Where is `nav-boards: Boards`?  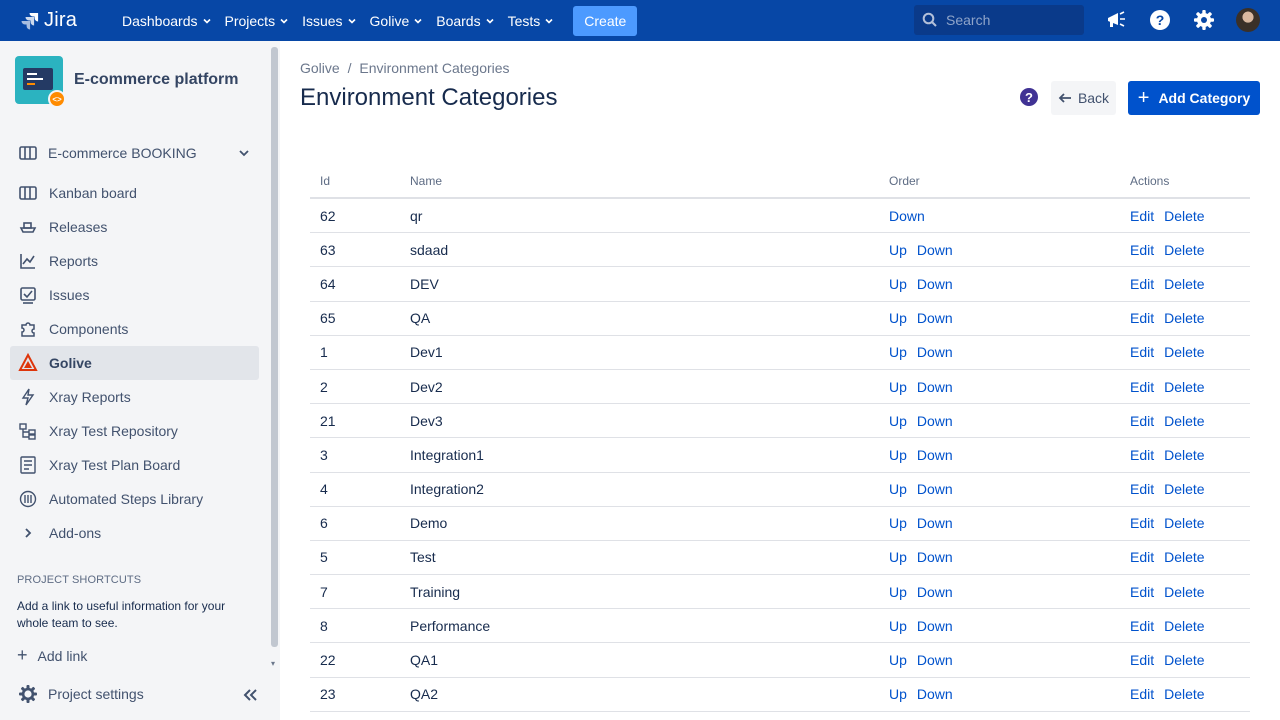 nav-boards: Boards is located at coordinates (464, 20).